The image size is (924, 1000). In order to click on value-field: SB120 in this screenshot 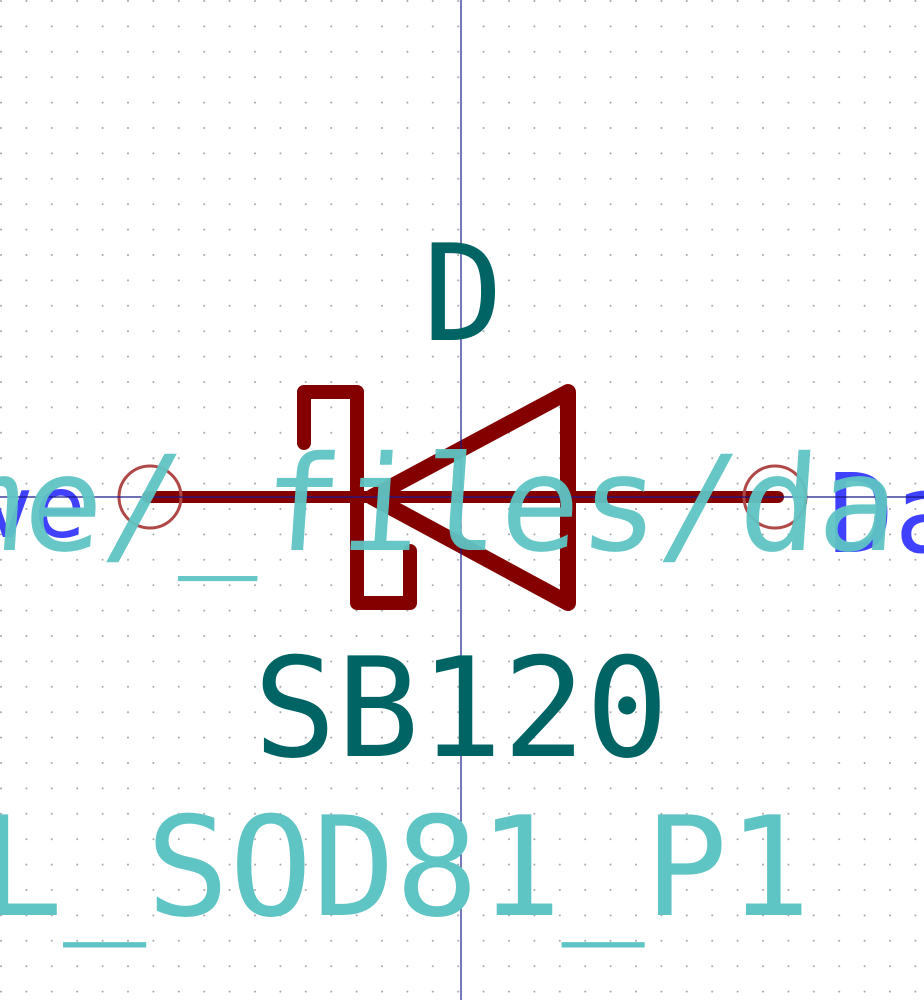, I will do `click(460, 708)`.